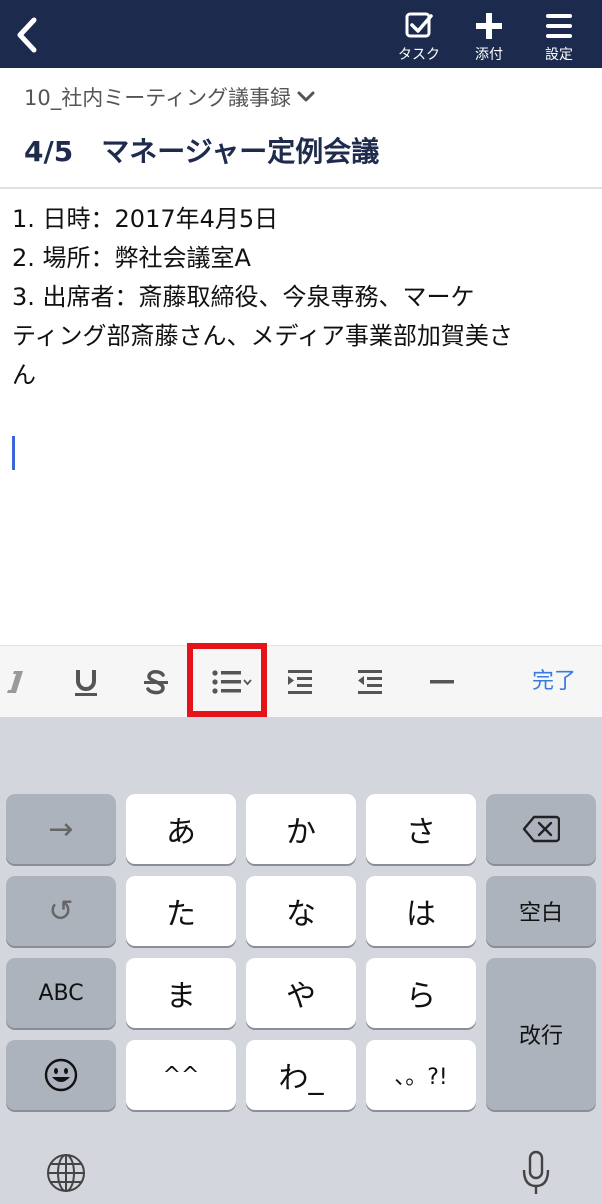  Describe the element at coordinates (24, 375) in the screenshot. I see `note-line: ん` at that location.